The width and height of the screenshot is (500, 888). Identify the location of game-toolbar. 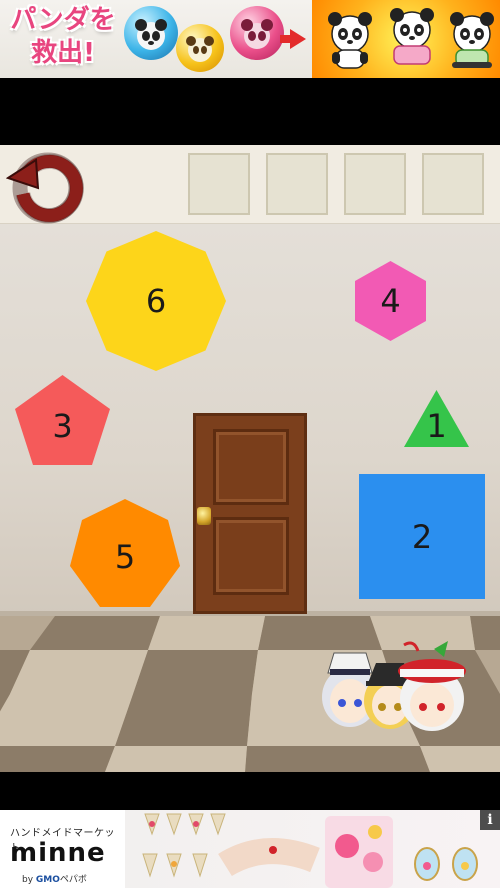
(250, 184).